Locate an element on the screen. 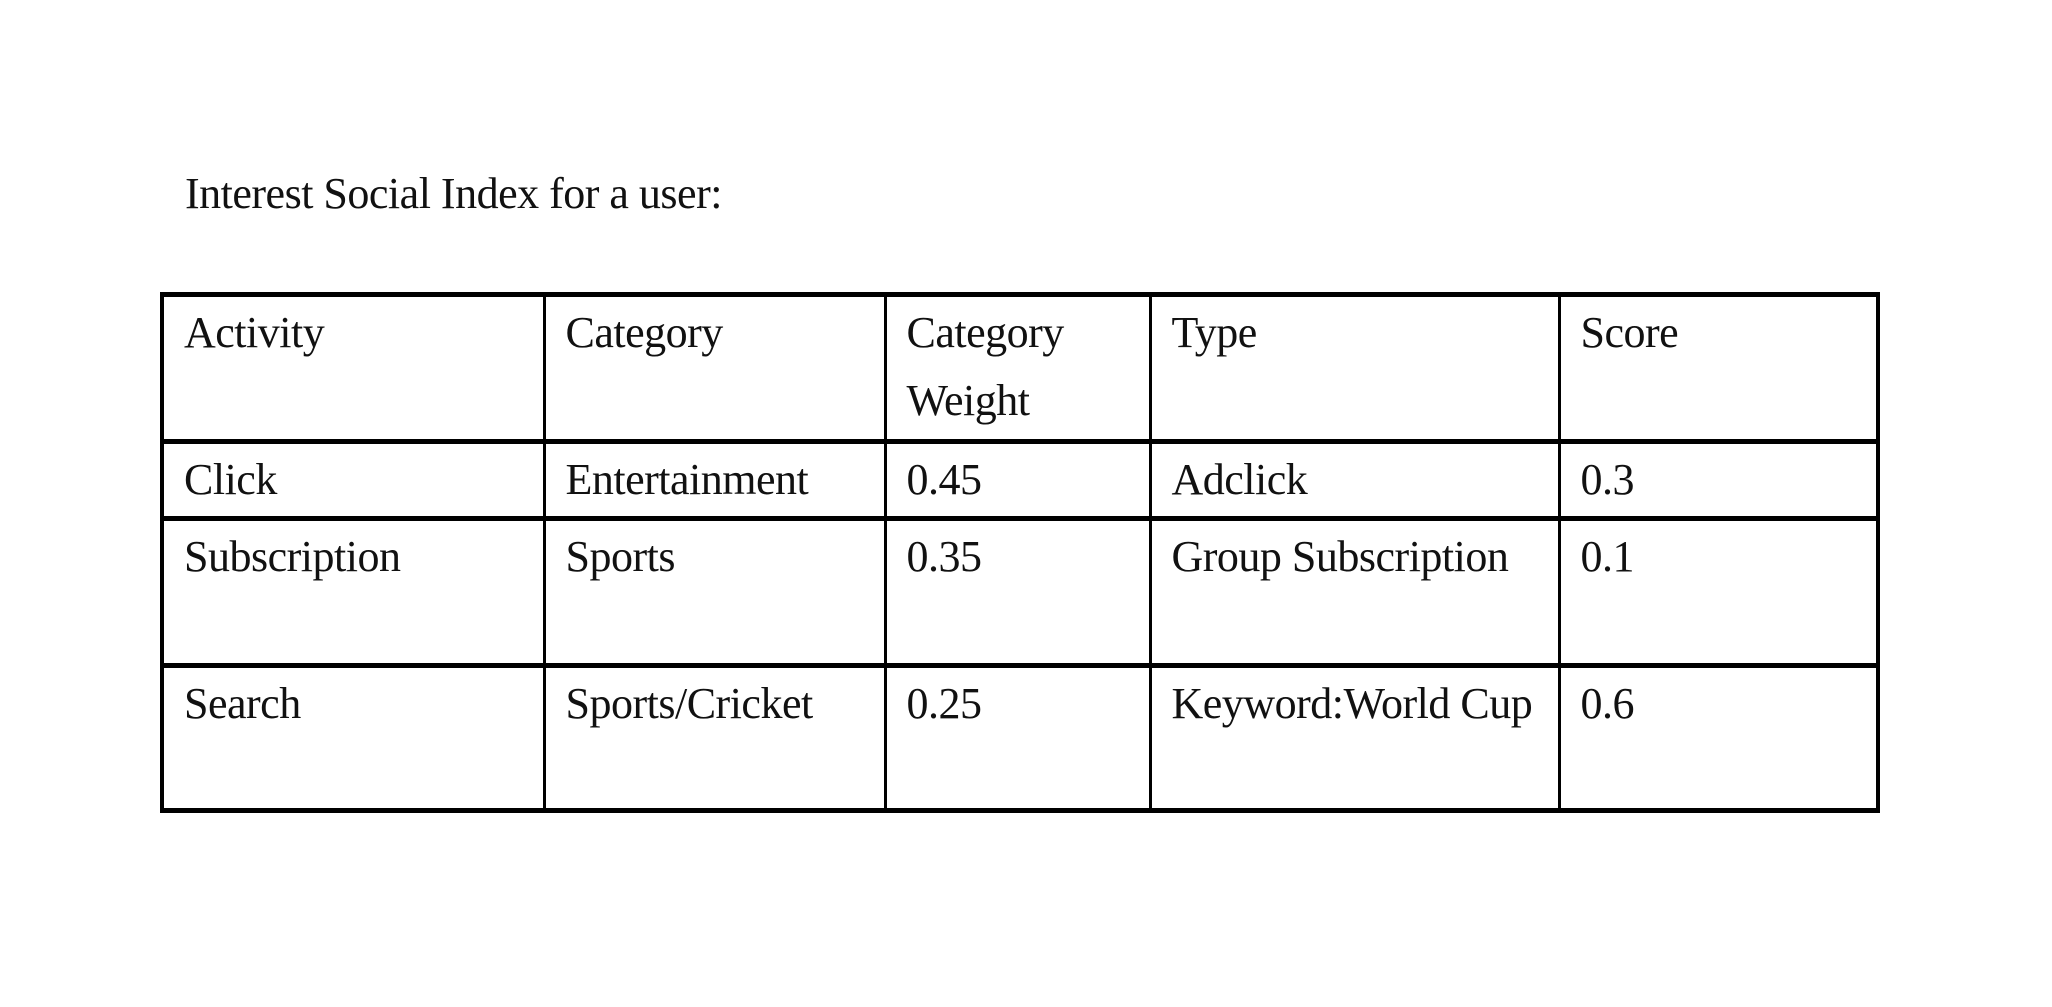 This screenshot has height=1007, width=2052. cell-type: Adclick is located at coordinates (1354, 480).